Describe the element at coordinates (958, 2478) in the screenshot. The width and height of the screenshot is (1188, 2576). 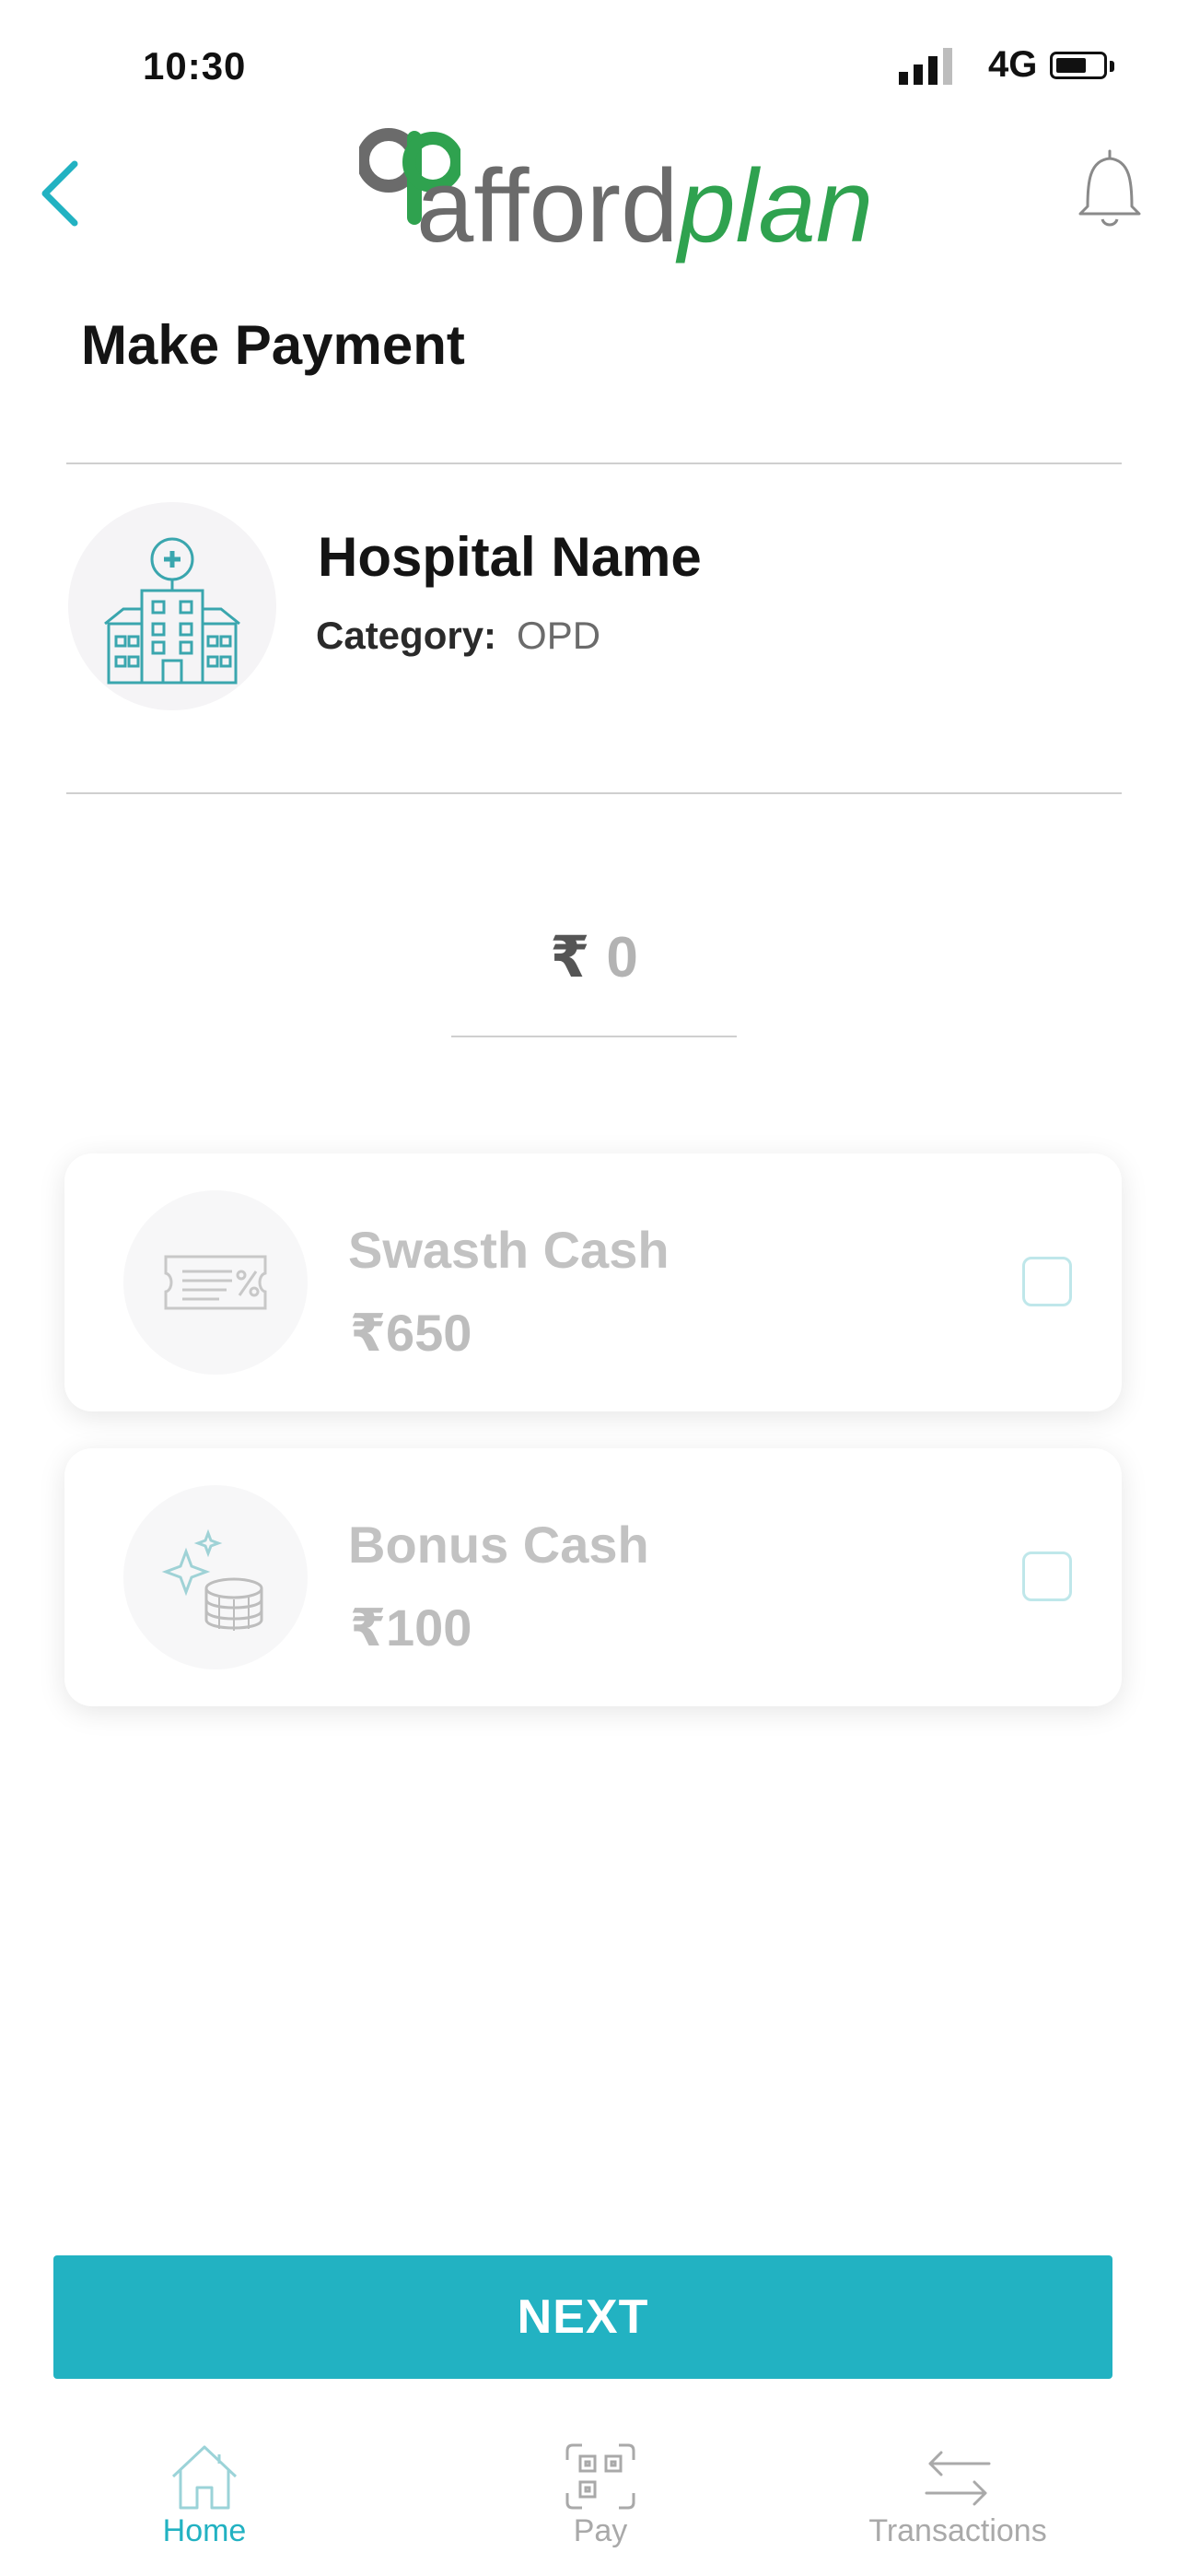
I see `transfer-arrows-icon` at that location.